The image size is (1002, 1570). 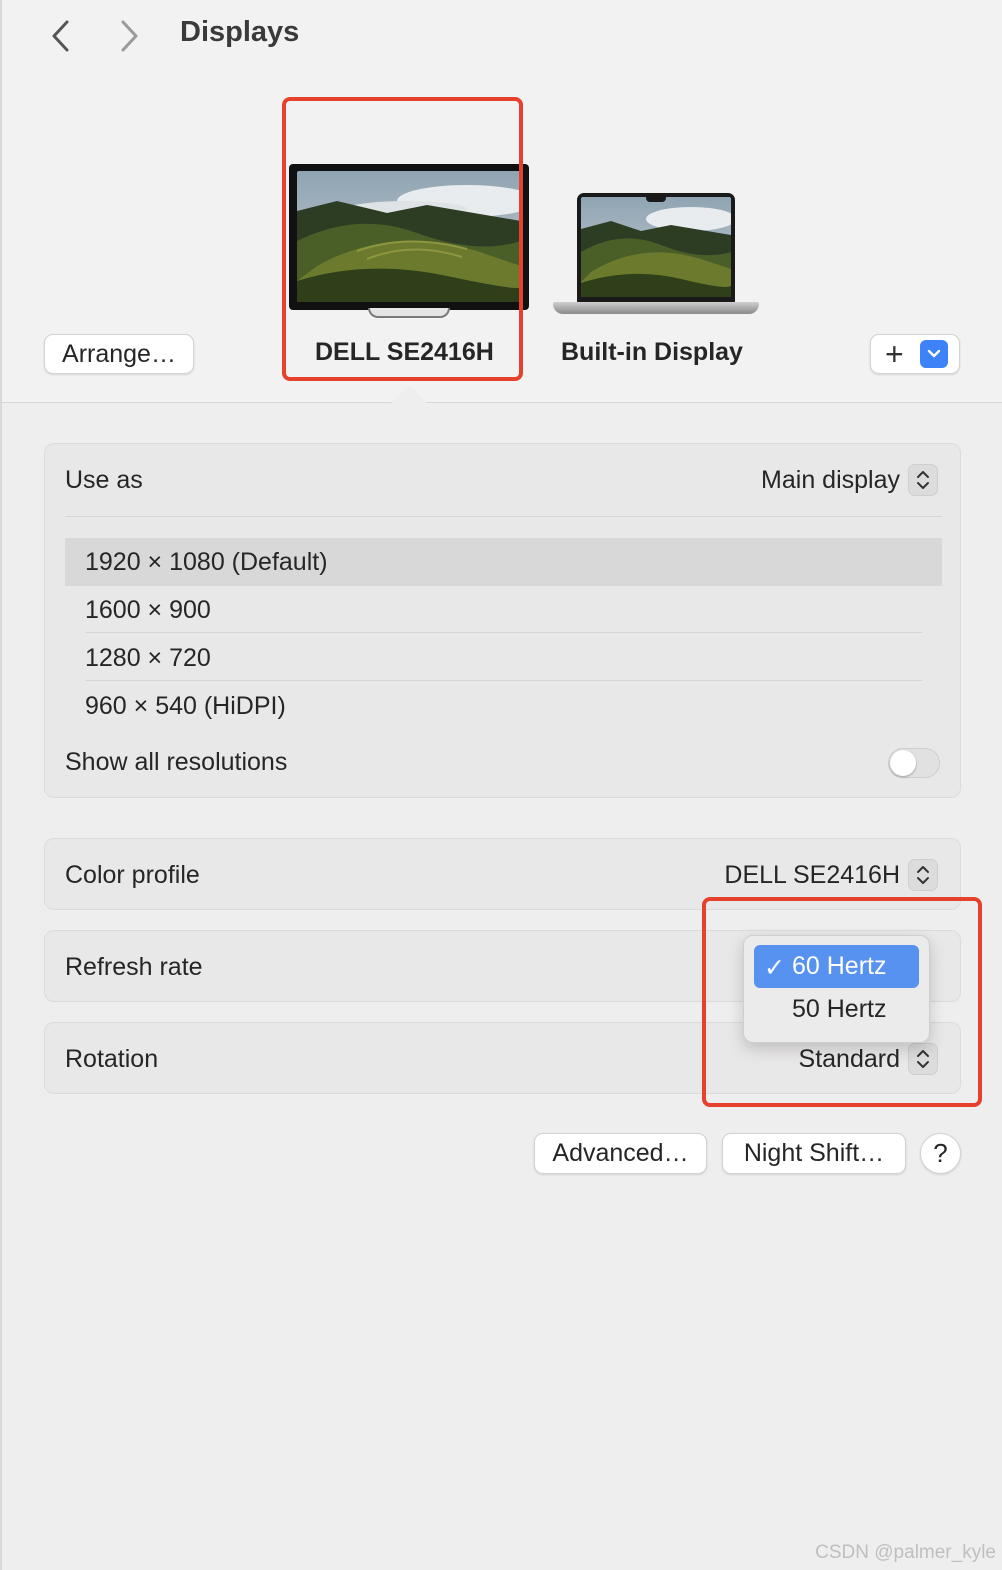 I want to click on refresh-rate-label: Refresh rate, so click(x=134, y=967).